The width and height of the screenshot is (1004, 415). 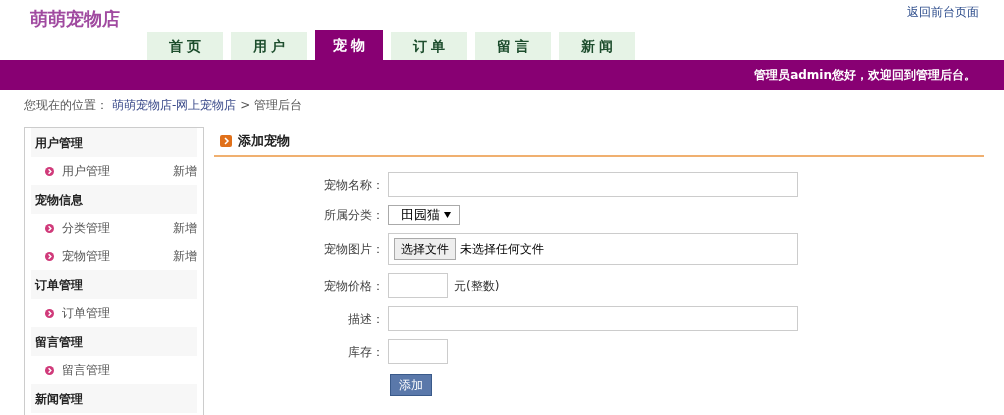 What do you see at coordinates (114, 199) in the screenshot?
I see `sidebar-heading: 宠物信息` at bounding box center [114, 199].